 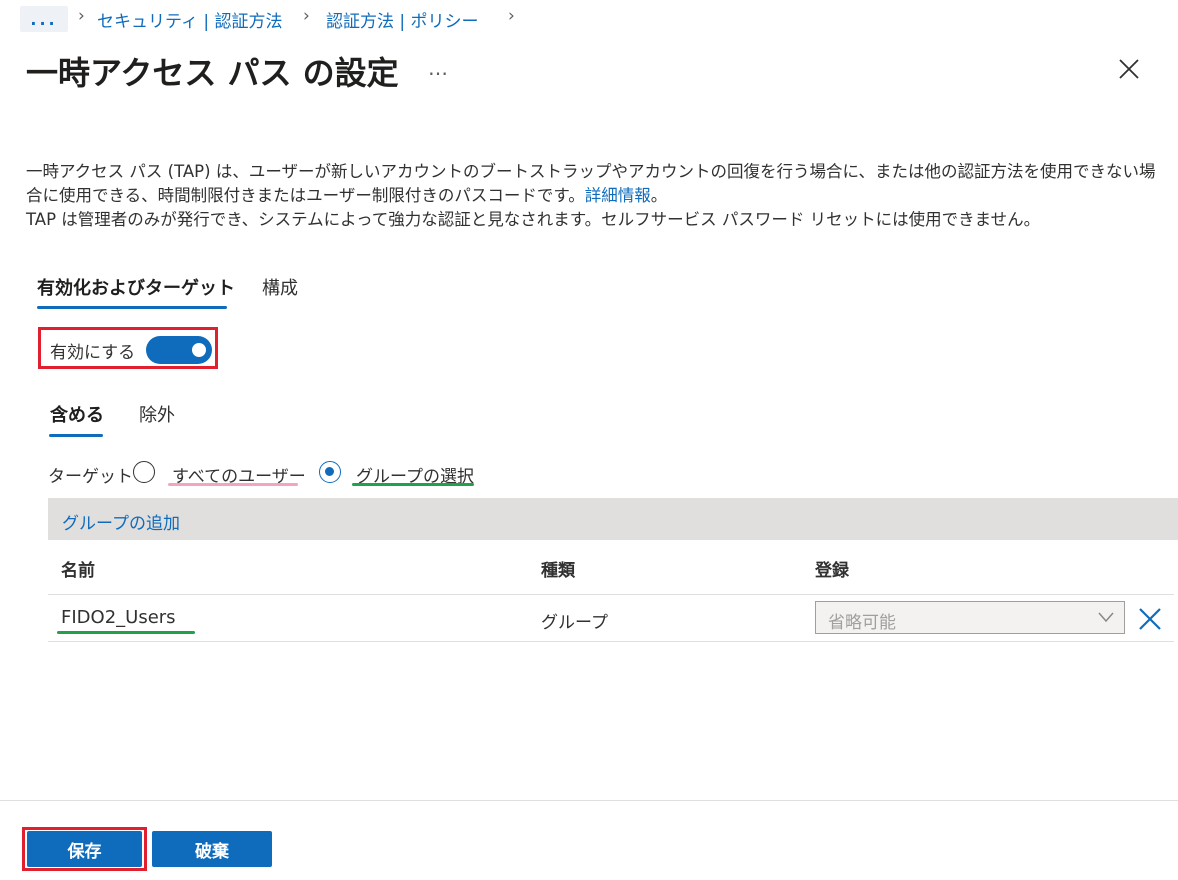 What do you see at coordinates (589, 800) in the screenshot?
I see `footer-divider` at bounding box center [589, 800].